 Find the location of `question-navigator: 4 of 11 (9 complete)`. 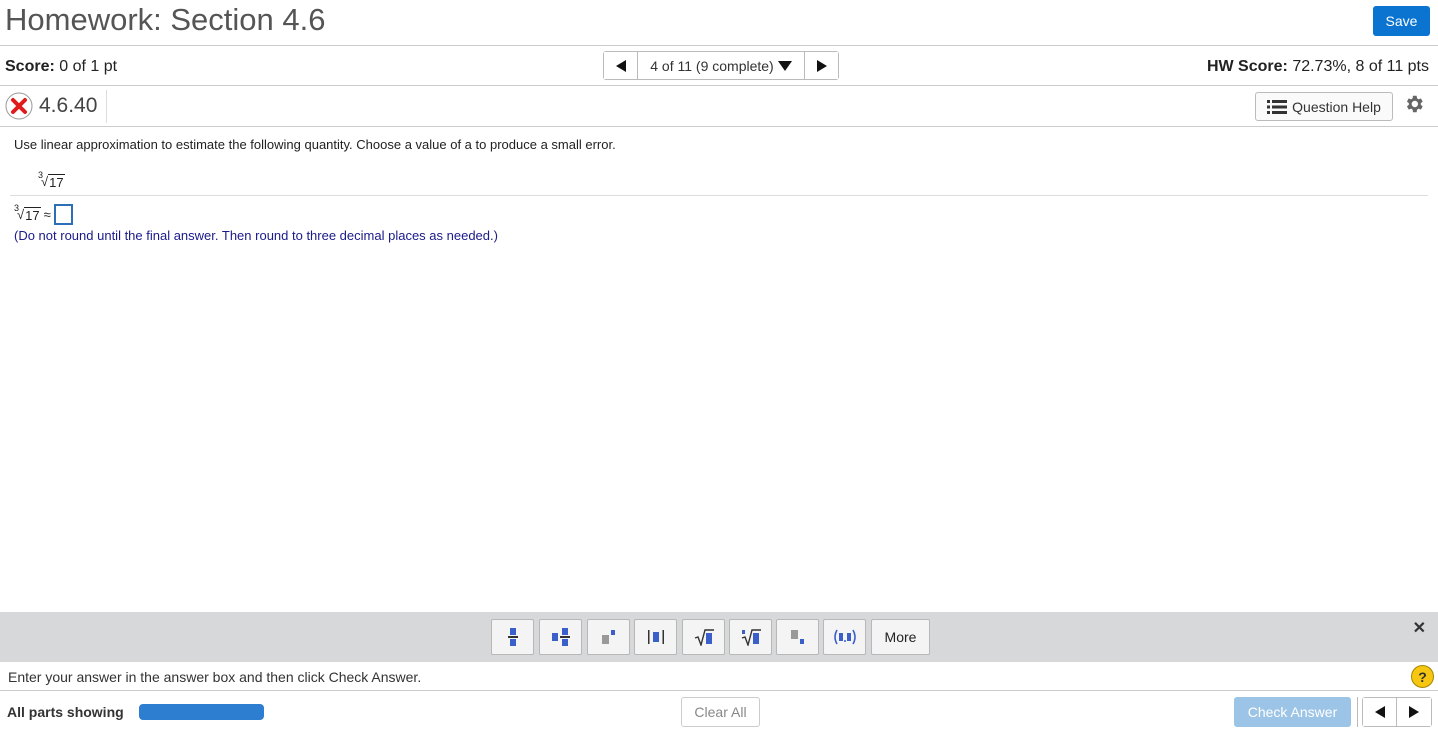

question-navigator: 4 of 11 (9 complete) is located at coordinates (721, 65).